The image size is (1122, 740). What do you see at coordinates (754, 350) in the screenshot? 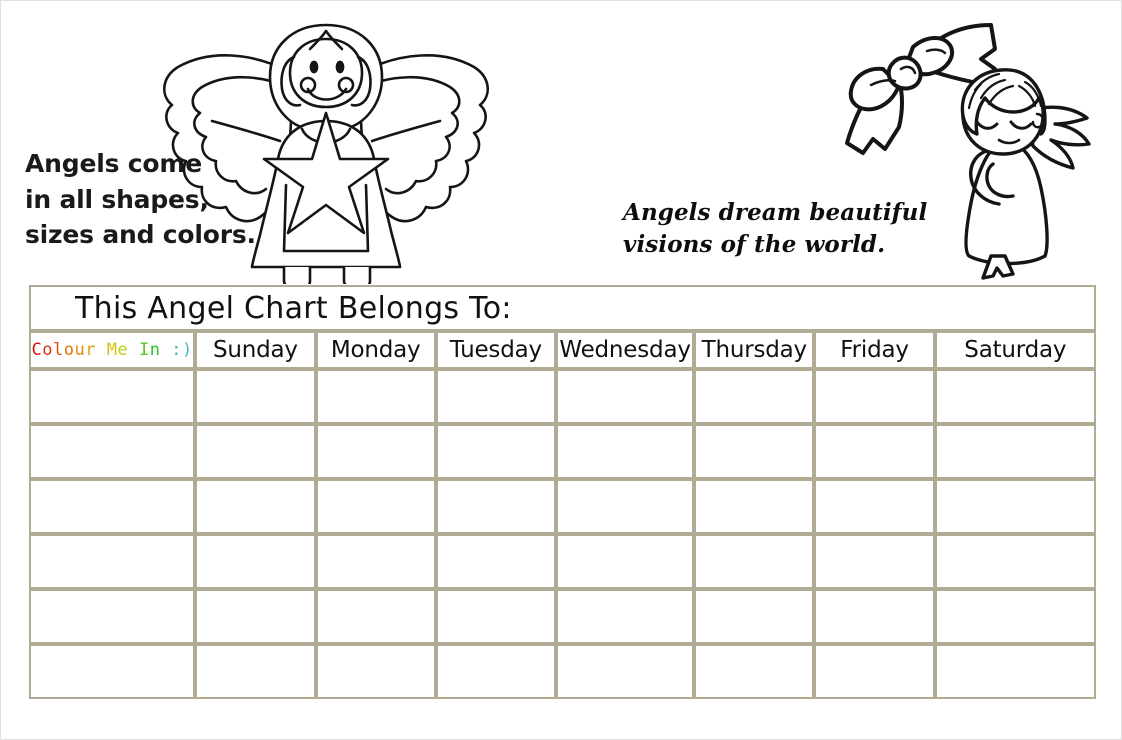
I see `day-header-thursday: Thursday` at bounding box center [754, 350].